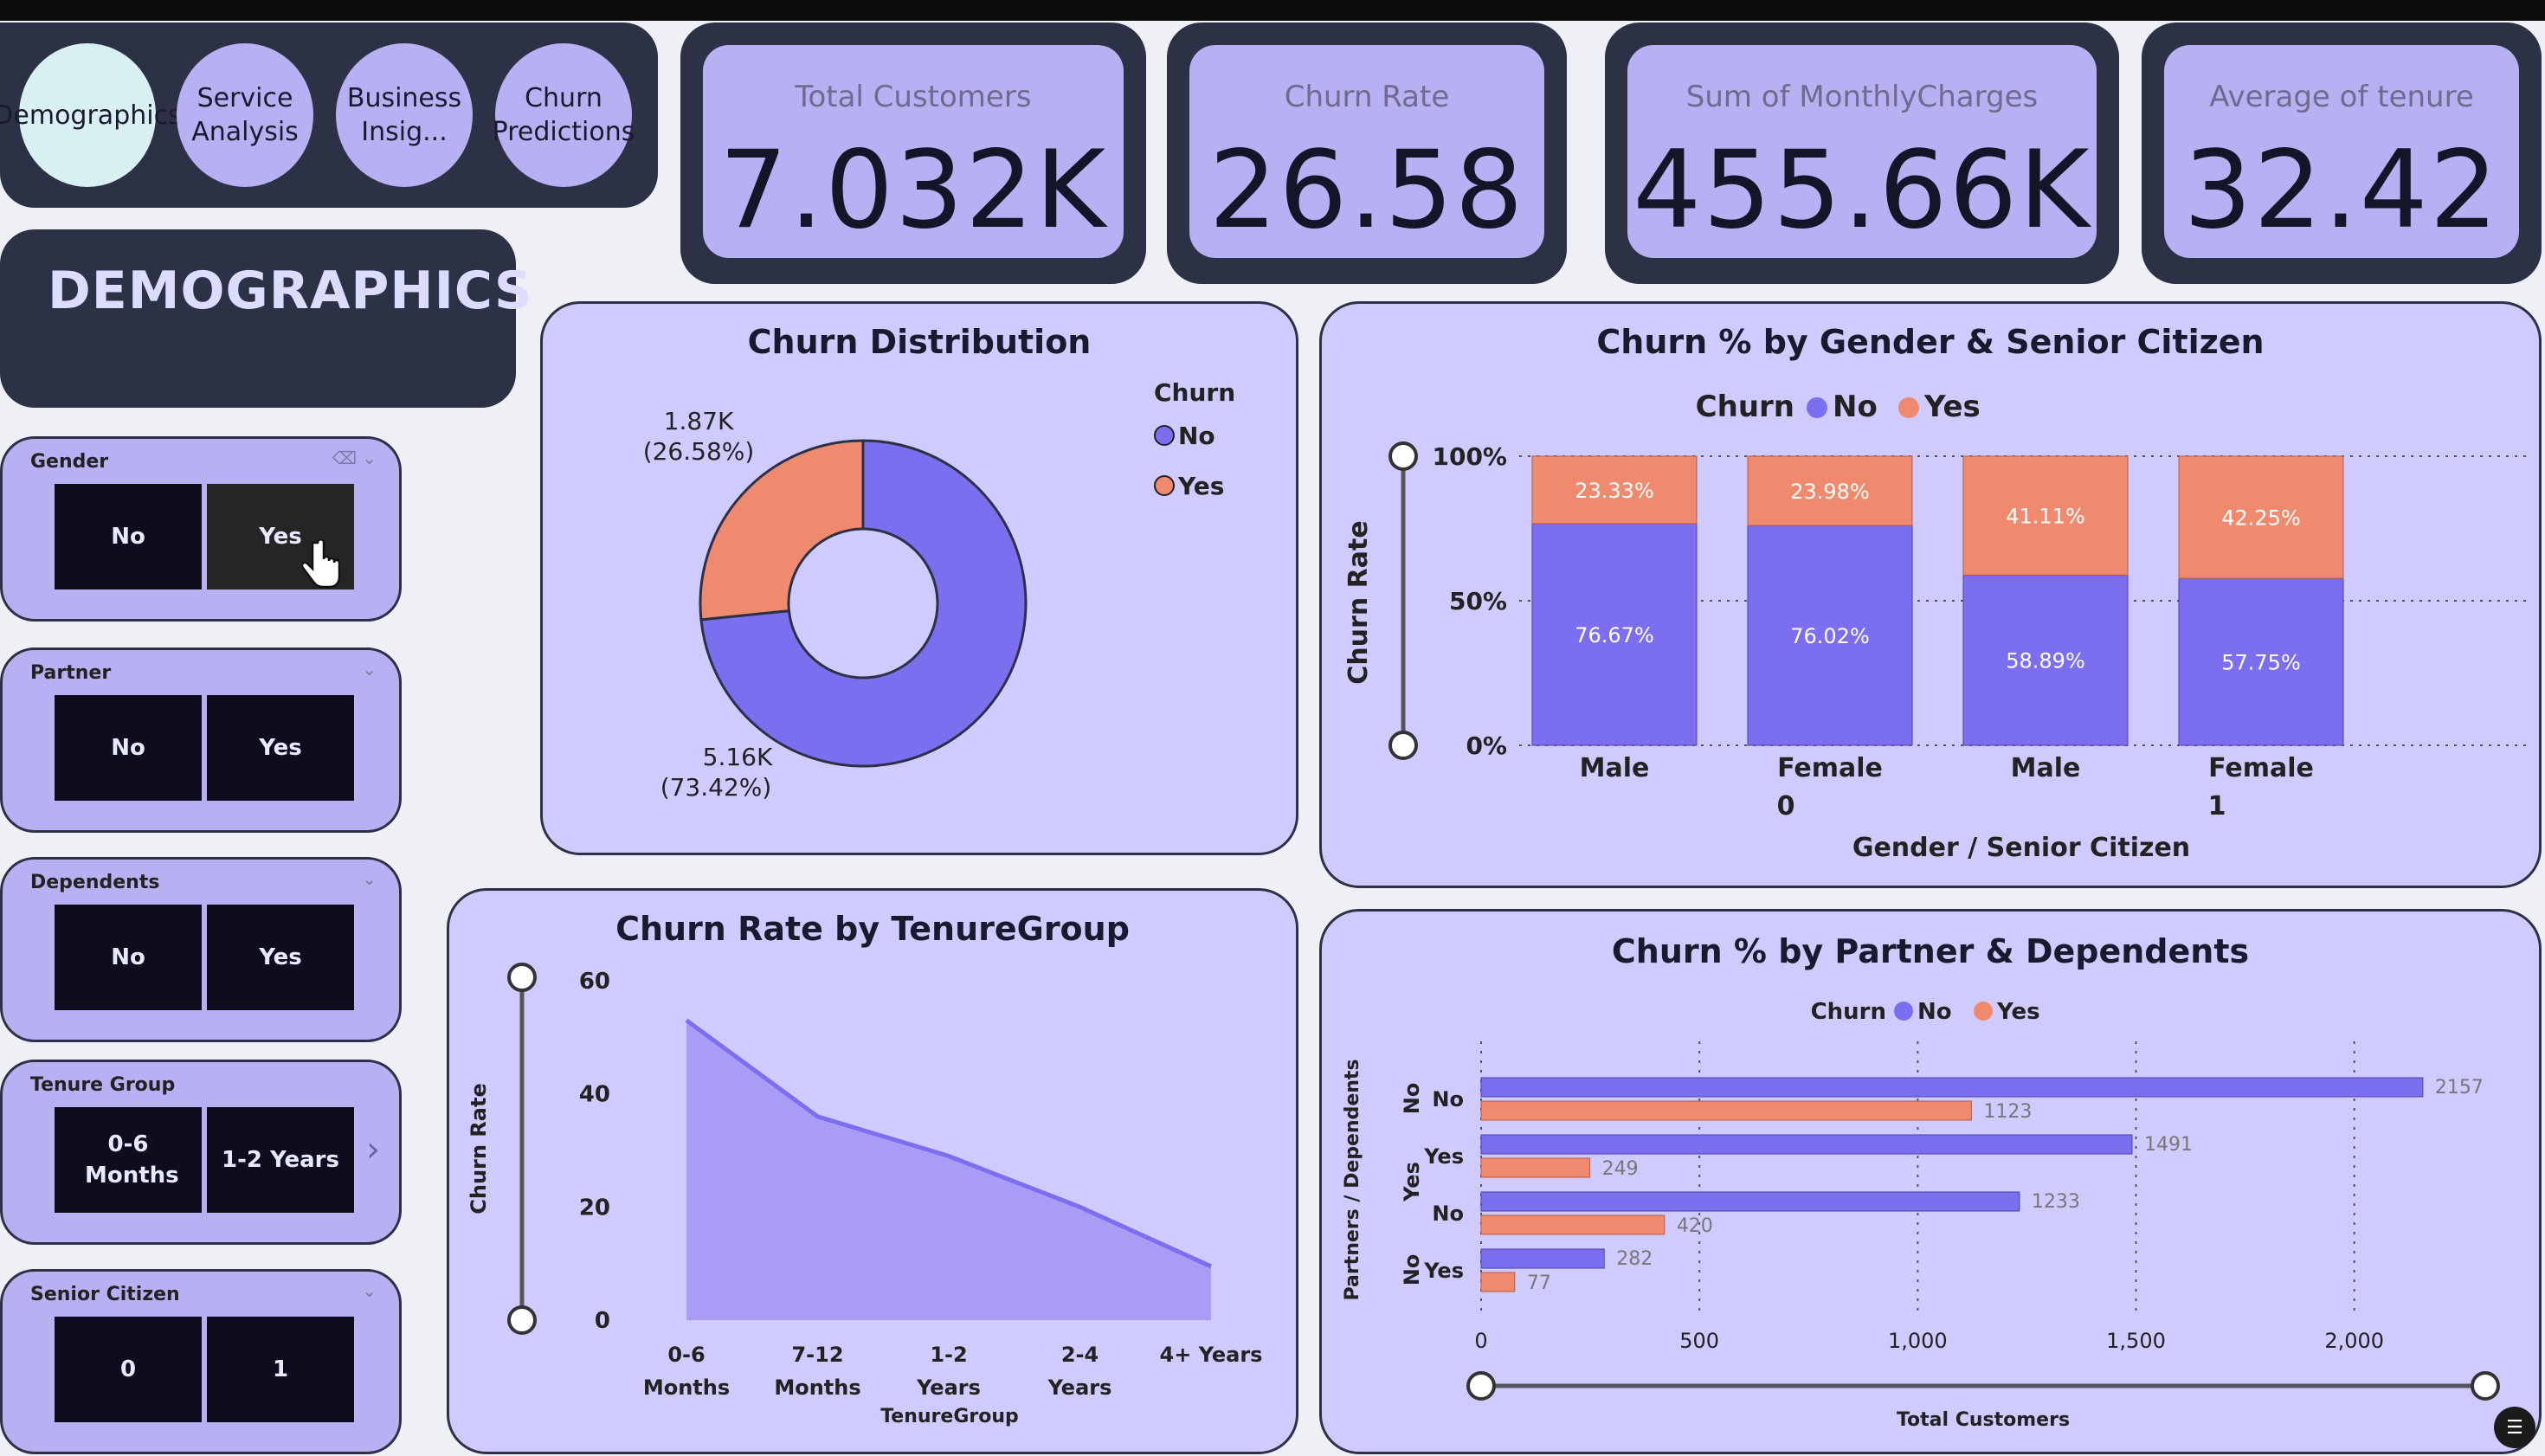 The image size is (2545, 1456). I want to click on legend-title: Churn, so click(1849, 1012).